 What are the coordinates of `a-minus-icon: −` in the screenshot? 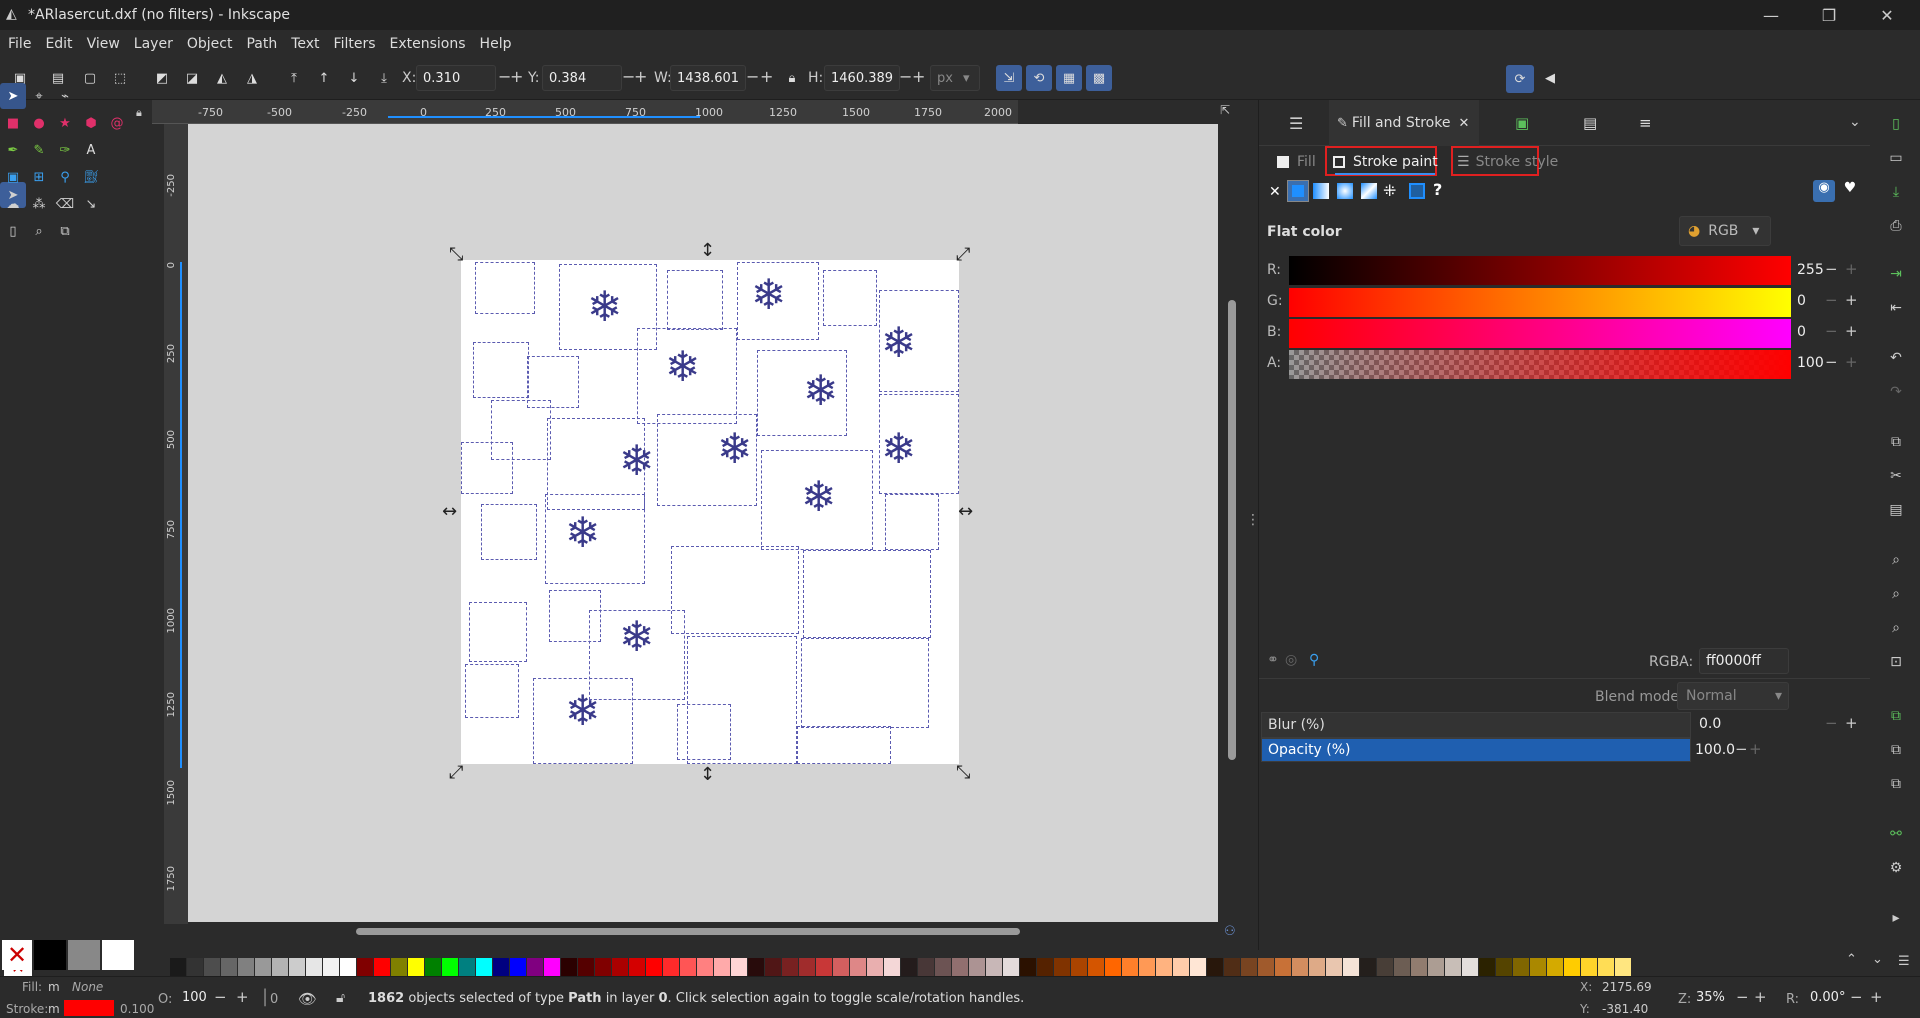 It's located at (1831, 362).